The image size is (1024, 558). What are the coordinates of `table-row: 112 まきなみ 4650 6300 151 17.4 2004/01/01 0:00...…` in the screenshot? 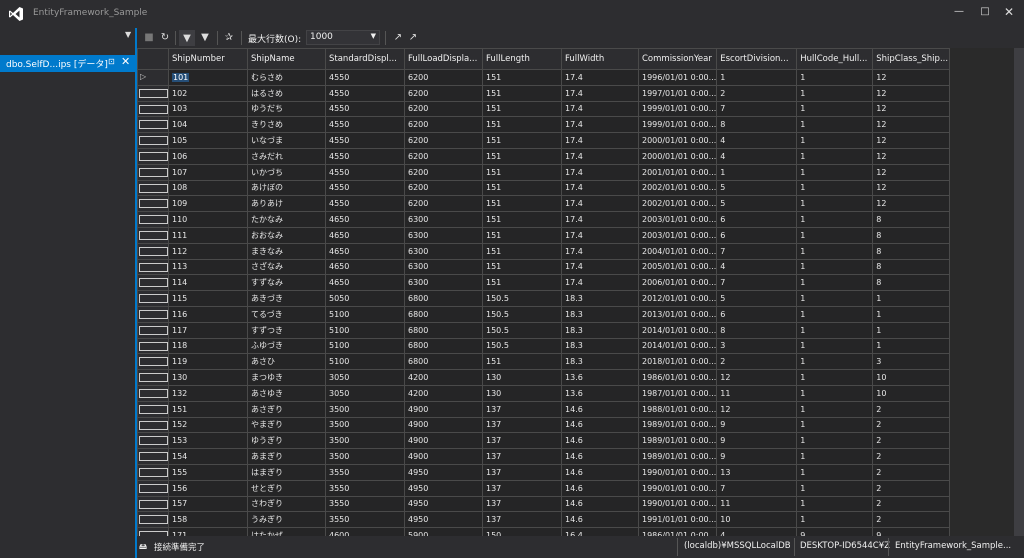 It's located at (544, 251).